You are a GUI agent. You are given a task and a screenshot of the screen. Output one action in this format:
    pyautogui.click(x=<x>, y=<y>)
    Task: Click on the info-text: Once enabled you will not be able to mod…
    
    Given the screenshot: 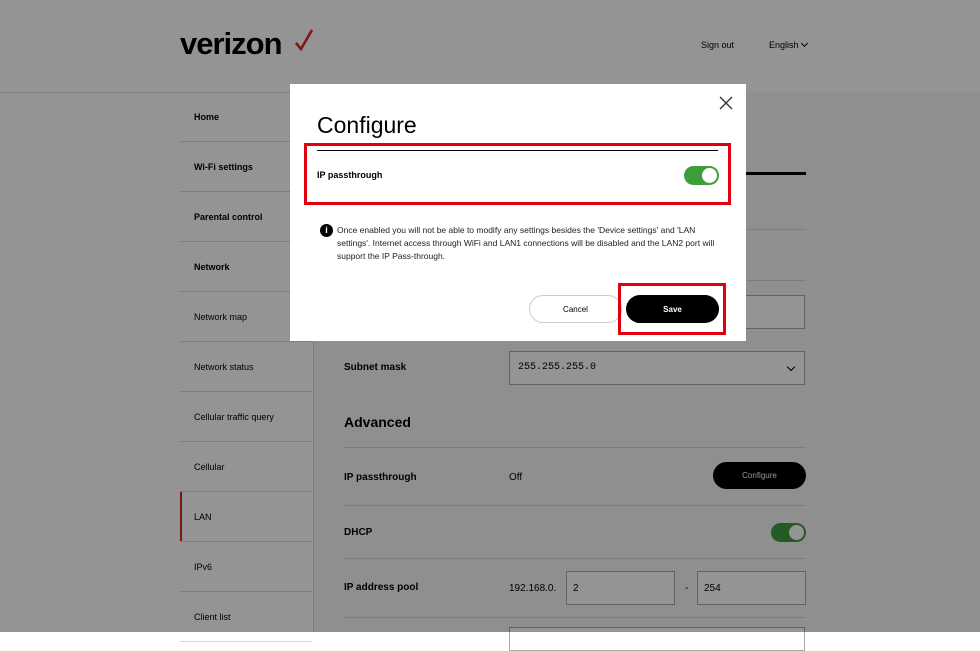 What is the action you would take?
    pyautogui.click(x=526, y=243)
    